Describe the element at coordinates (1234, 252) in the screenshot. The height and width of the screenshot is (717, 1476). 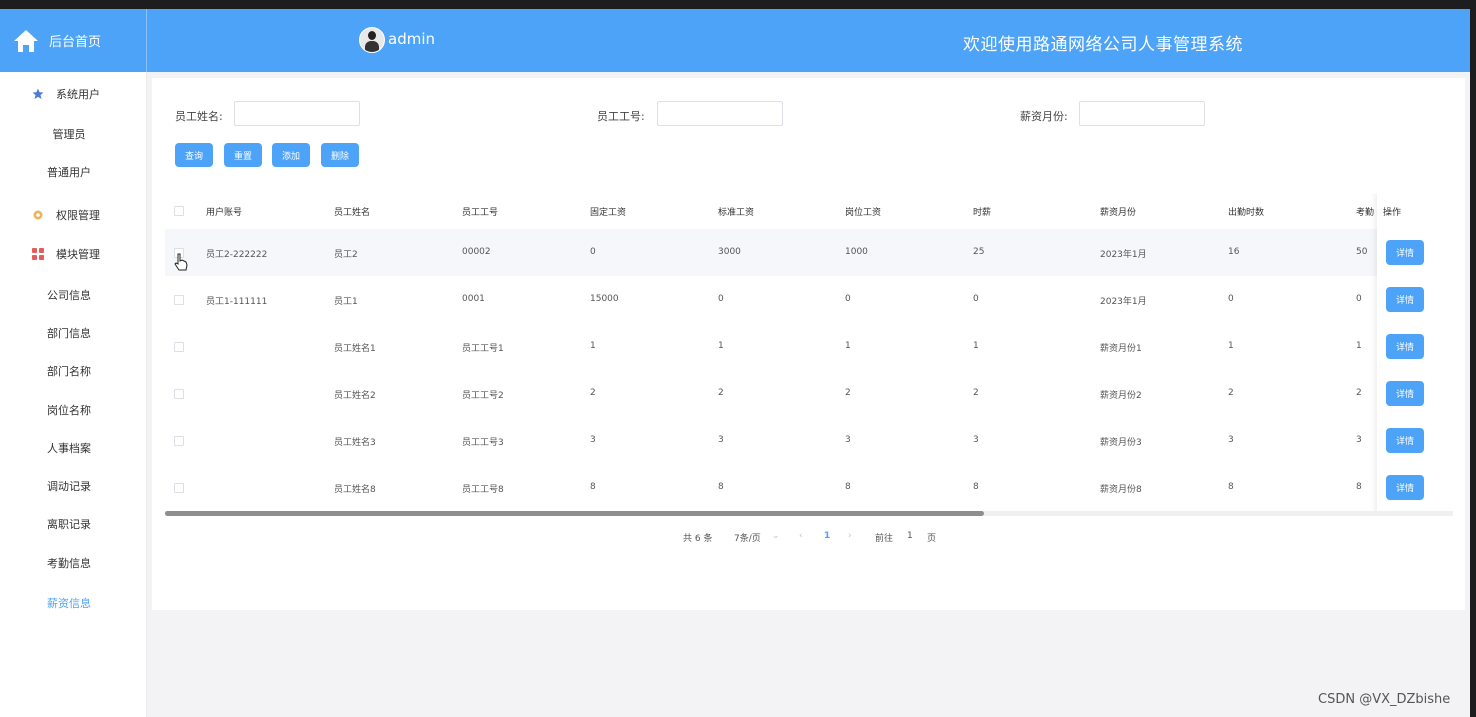
I see `table-cell: 16` at that location.